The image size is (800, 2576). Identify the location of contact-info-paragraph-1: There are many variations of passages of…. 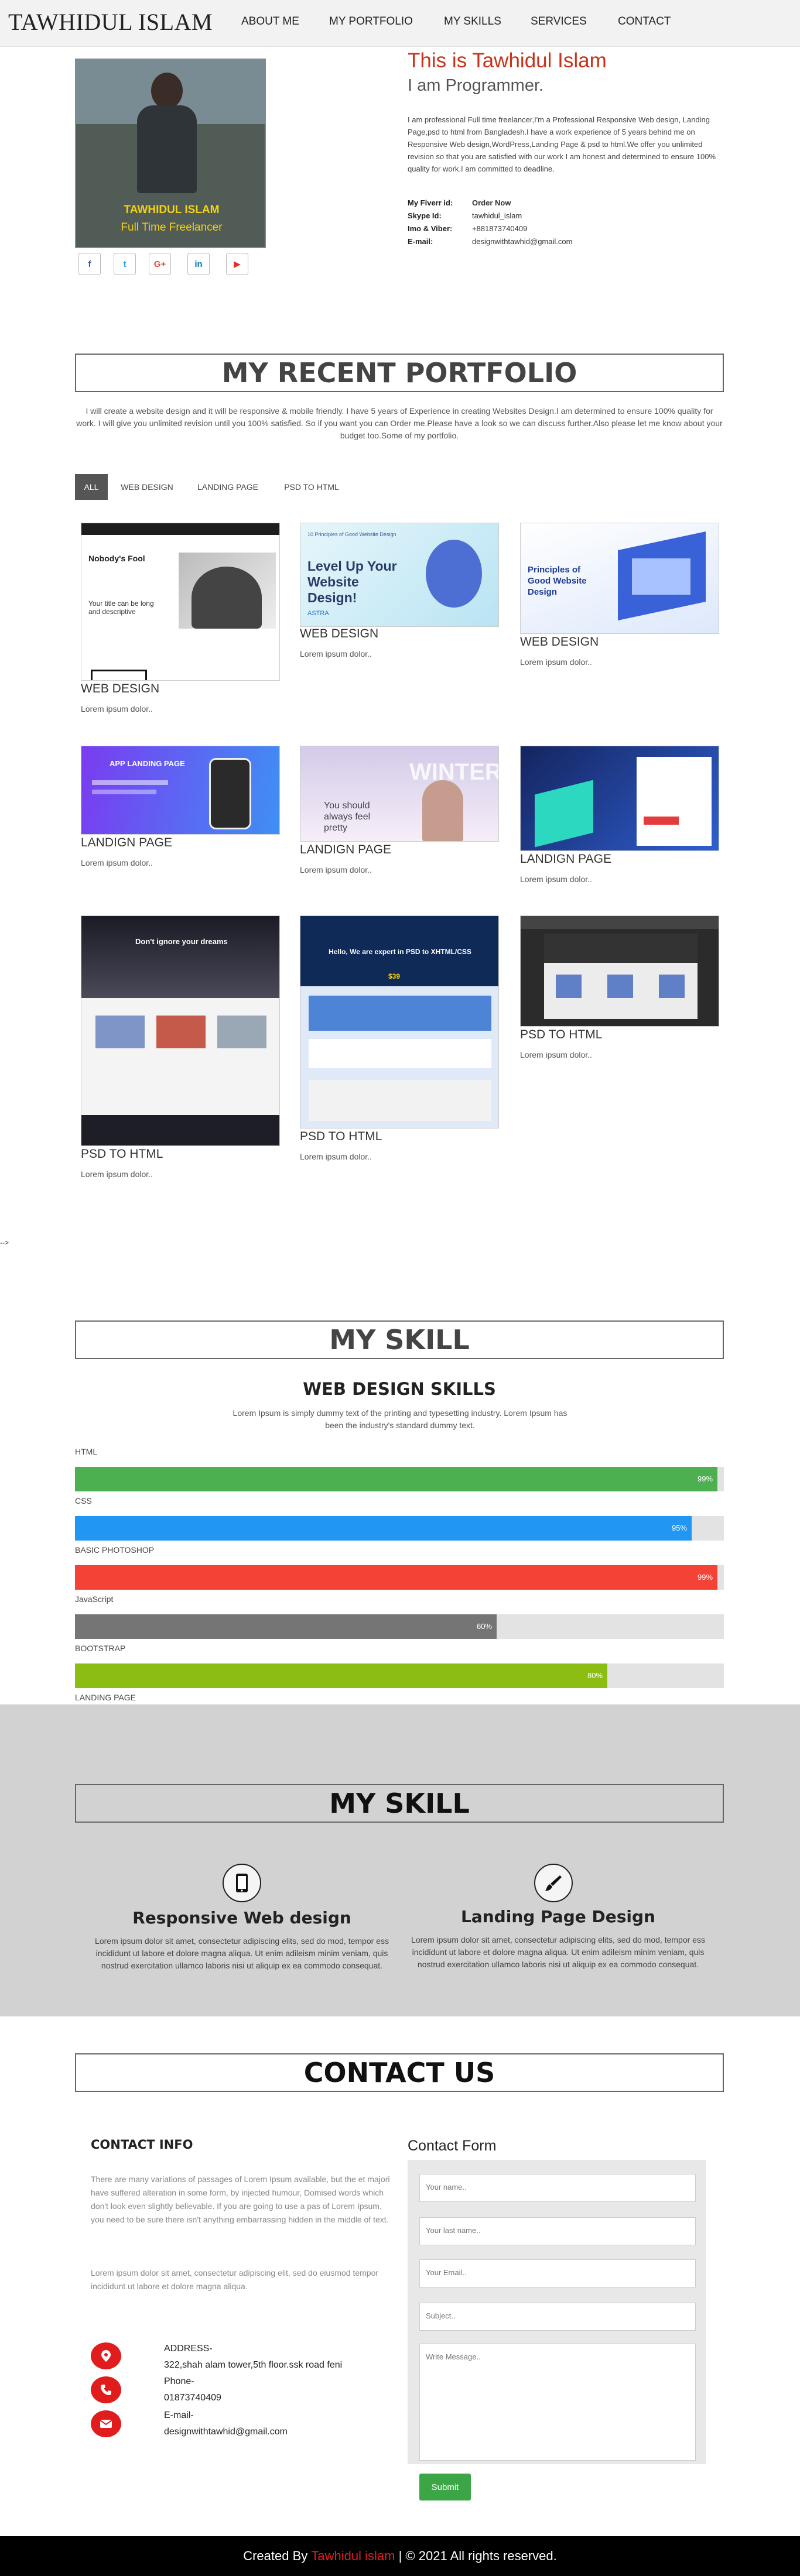
(240, 2199).